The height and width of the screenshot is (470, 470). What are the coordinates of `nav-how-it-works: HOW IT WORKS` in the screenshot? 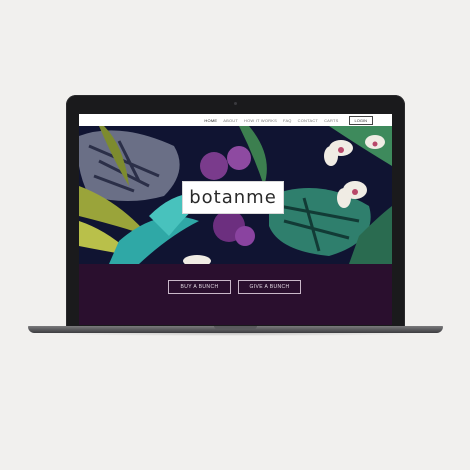 It's located at (260, 120).